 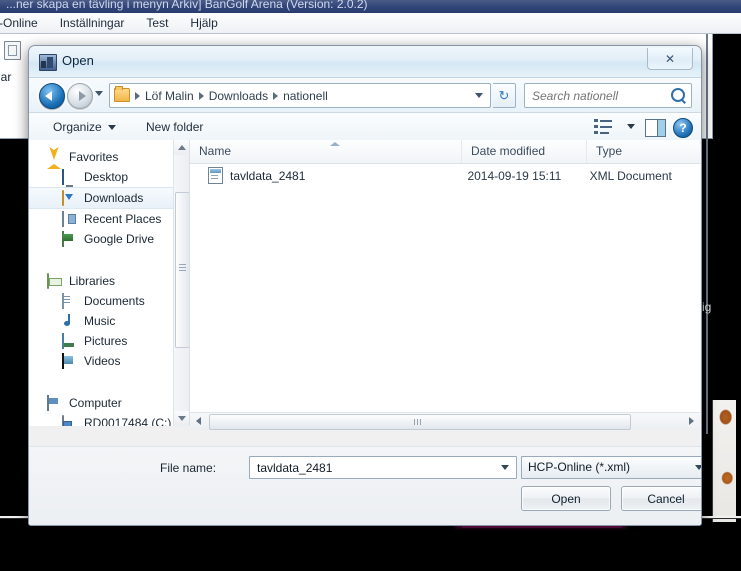 What do you see at coordinates (70, 341) in the screenshot?
I see `pictures-icon` at bounding box center [70, 341].